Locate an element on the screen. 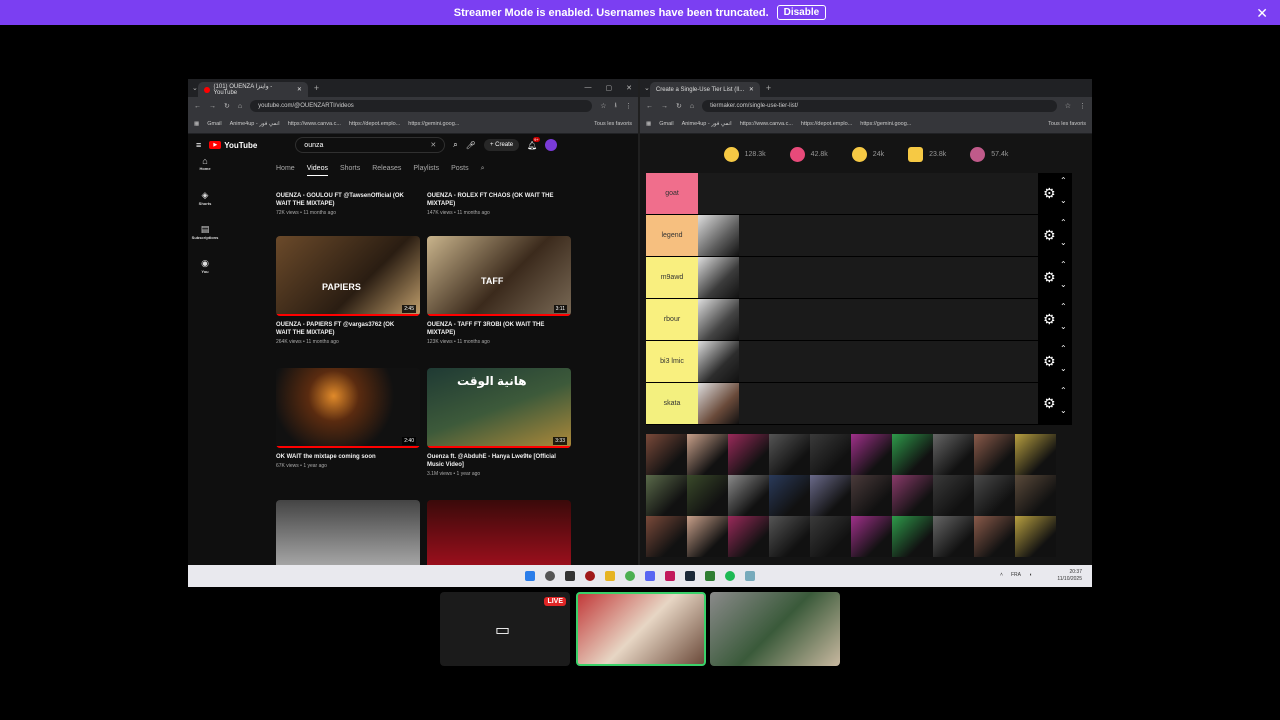 This screenshot has width=1280, height=720. reaction-laugh: 24k is located at coordinates (867, 154).